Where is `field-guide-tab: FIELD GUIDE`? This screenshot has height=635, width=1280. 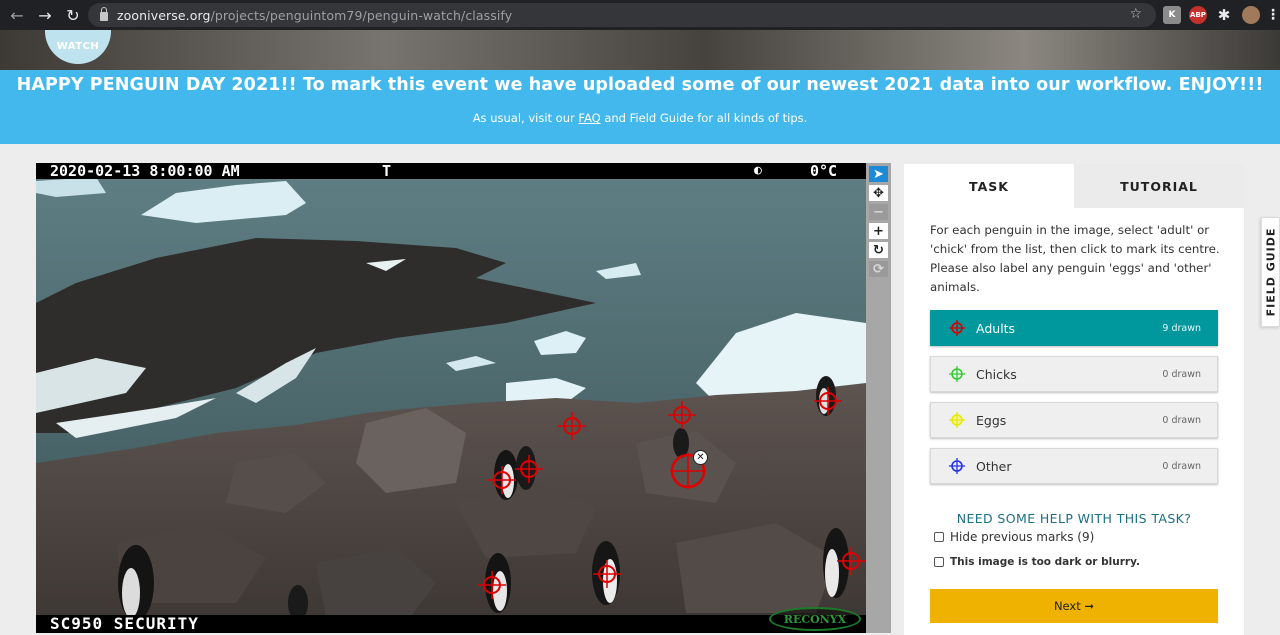
field-guide-tab: FIELD GUIDE is located at coordinates (1270, 272).